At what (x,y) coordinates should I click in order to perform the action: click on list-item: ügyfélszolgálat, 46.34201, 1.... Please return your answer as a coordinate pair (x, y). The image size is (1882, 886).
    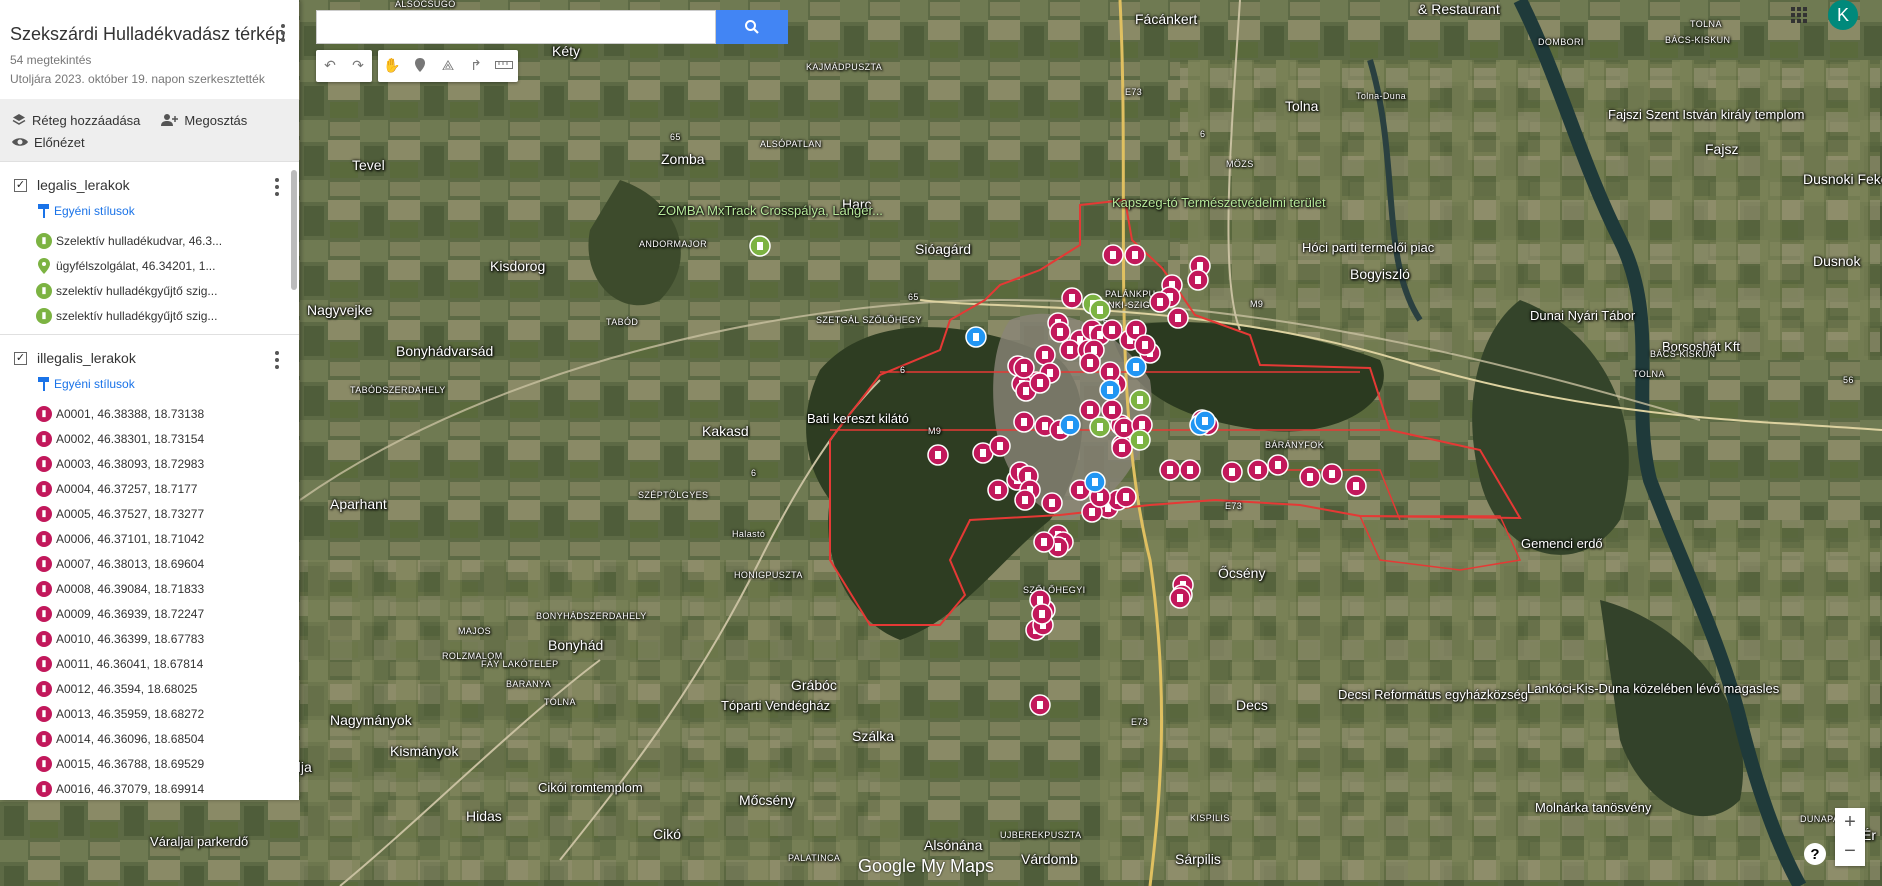
    Looking at the image, I should click on (149, 265).